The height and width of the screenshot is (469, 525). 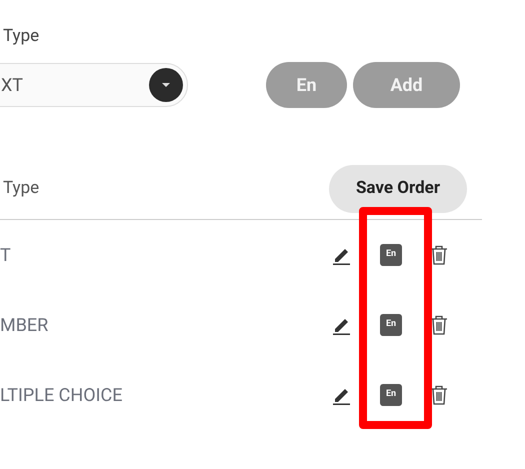 What do you see at coordinates (94, 85) in the screenshot?
I see `type-select: XT` at bounding box center [94, 85].